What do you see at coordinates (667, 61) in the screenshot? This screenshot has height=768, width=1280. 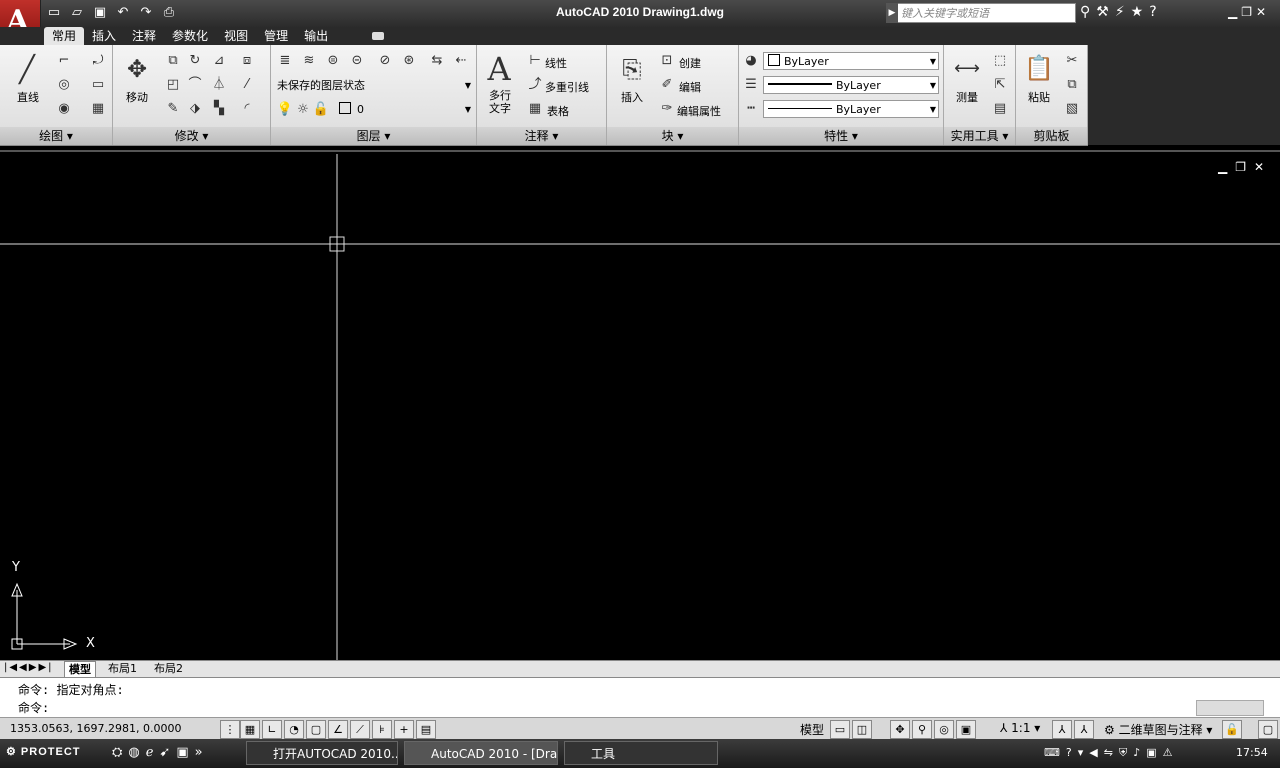 I see `create-block-icon: ⊡` at bounding box center [667, 61].